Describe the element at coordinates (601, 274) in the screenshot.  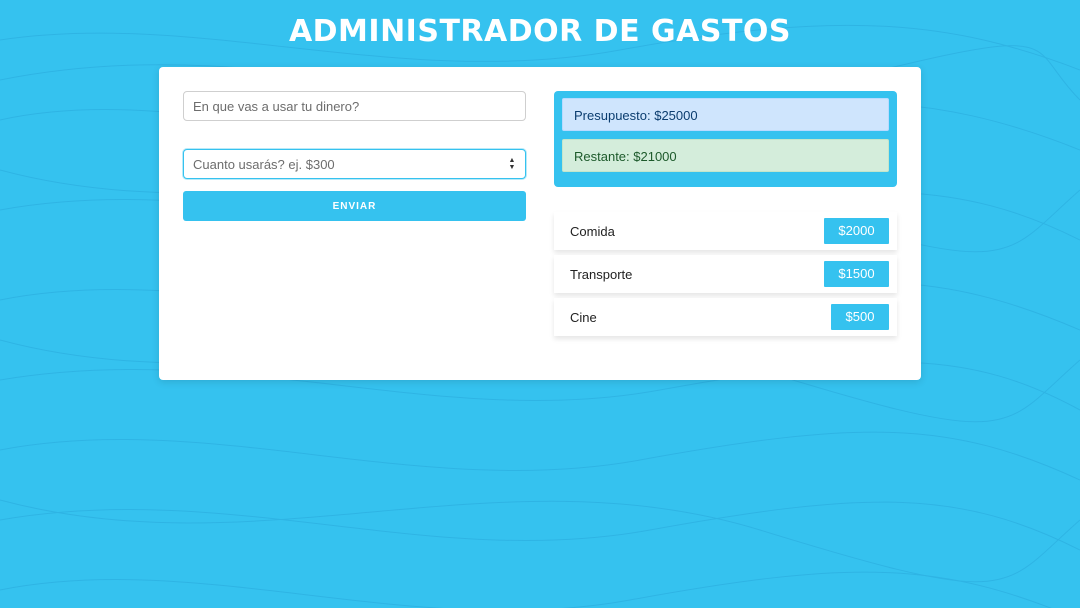
I see `expense-name: Transporte` at that location.